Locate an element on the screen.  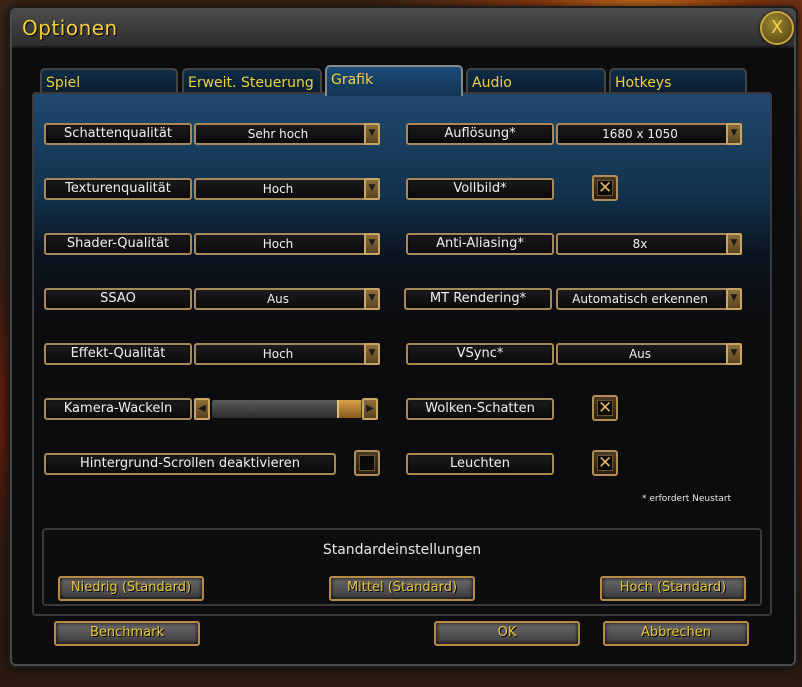
dropdown-value: 8x is located at coordinates (640, 244).